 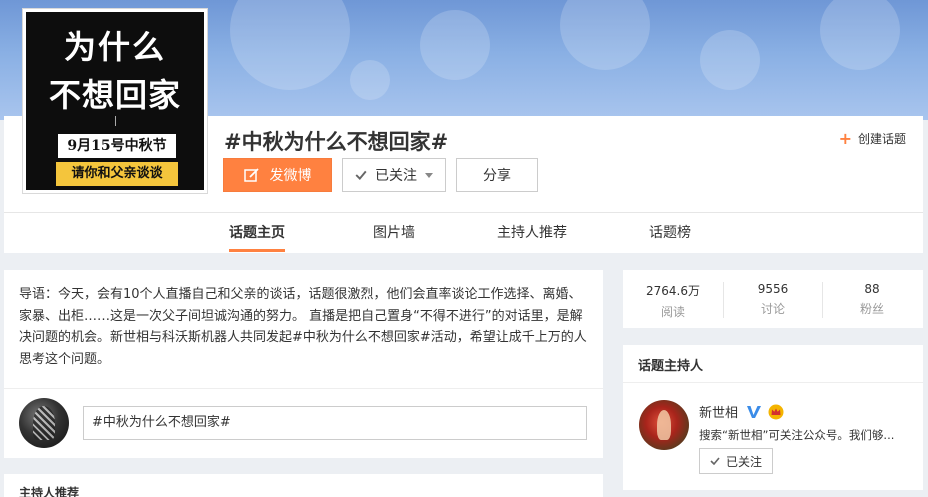 What do you see at coordinates (49, 491) in the screenshot?
I see `section-title: 主持人推荐` at bounding box center [49, 491].